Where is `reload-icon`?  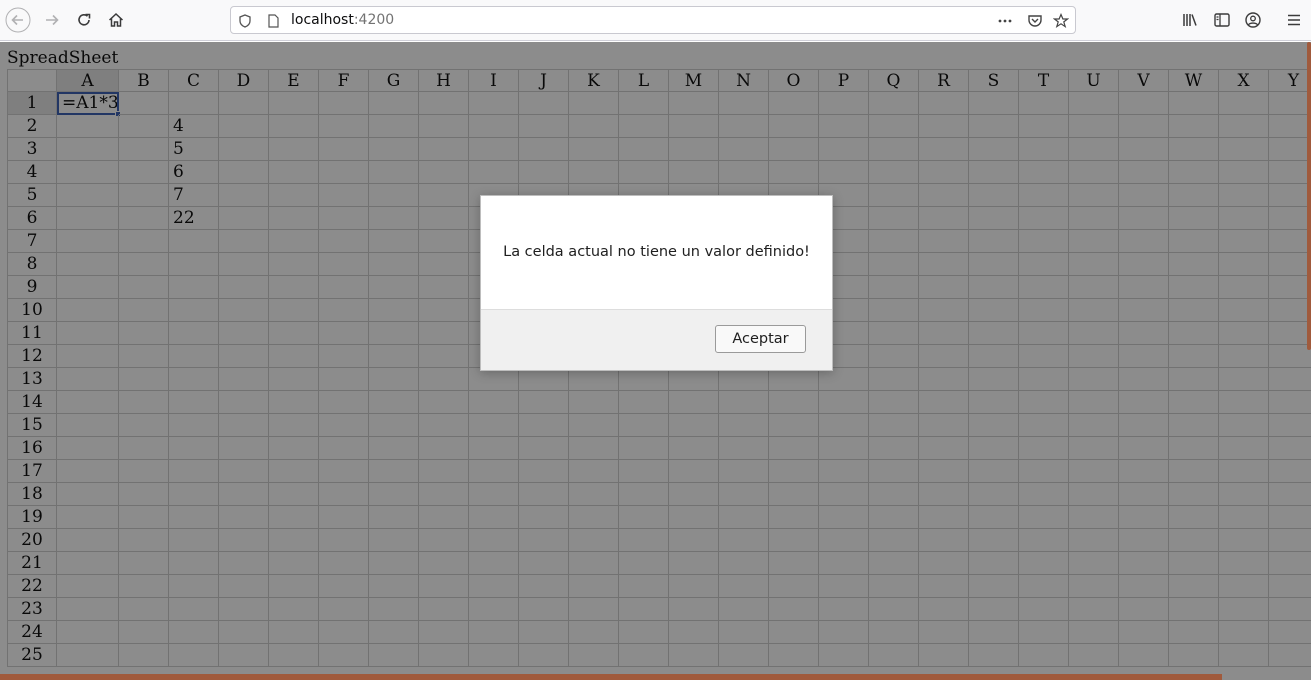
reload-icon is located at coordinates (84, 20).